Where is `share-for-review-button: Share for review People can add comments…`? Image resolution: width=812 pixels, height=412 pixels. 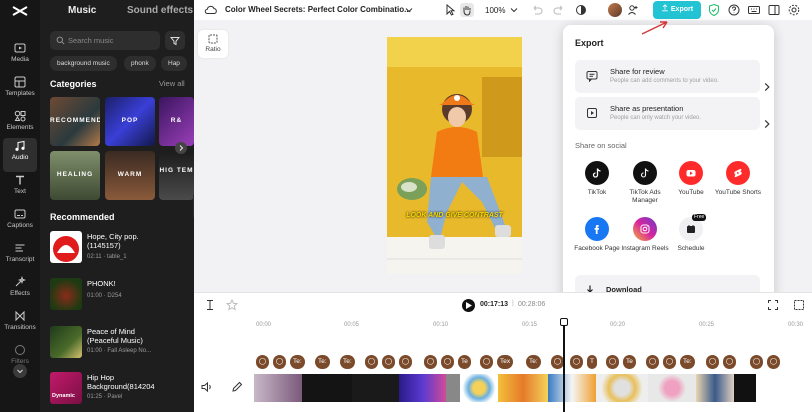
share-for-review-button: Share for review People can add comments… is located at coordinates (672, 76).